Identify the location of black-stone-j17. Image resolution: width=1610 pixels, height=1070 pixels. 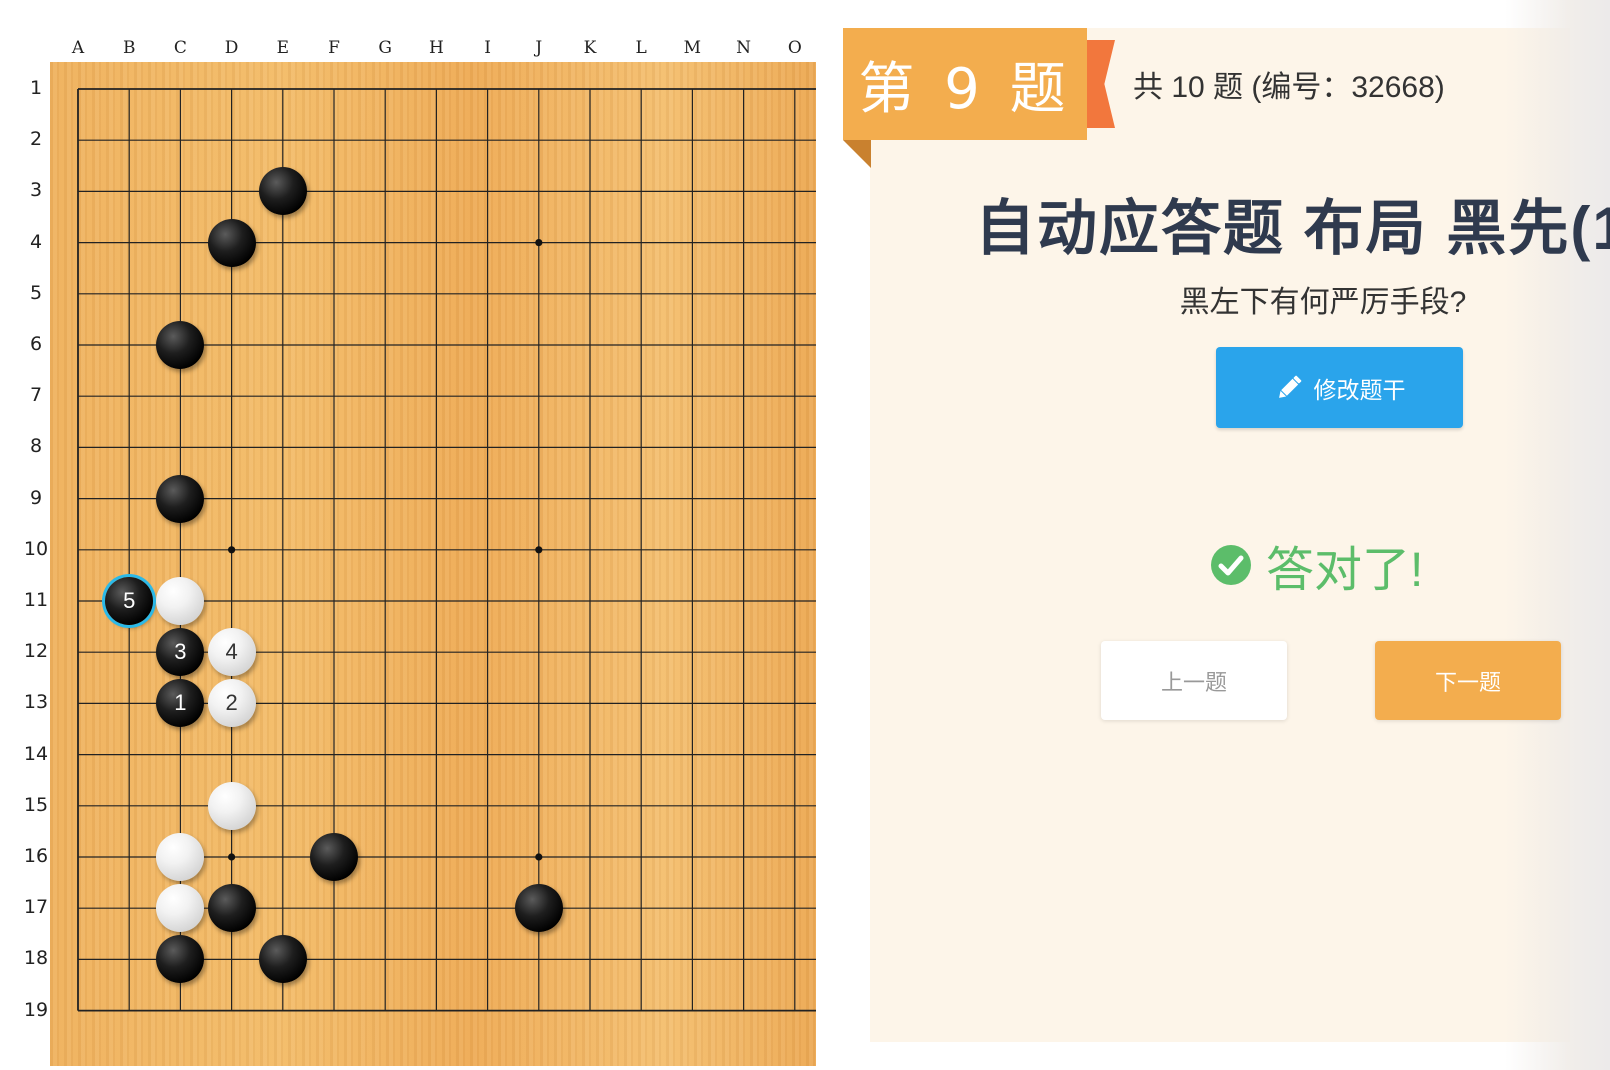
(538, 908).